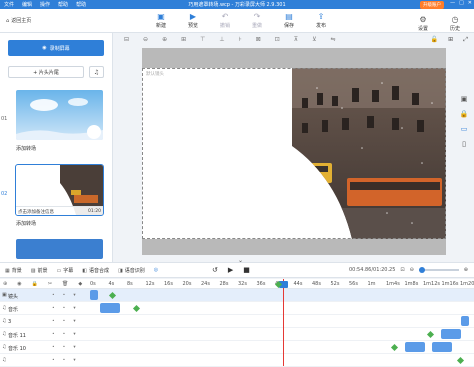  Describe the element at coordinates (237, 308) in the screenshot. I see `timeline-track: ♫ 音乐 • • ▾` at that location.